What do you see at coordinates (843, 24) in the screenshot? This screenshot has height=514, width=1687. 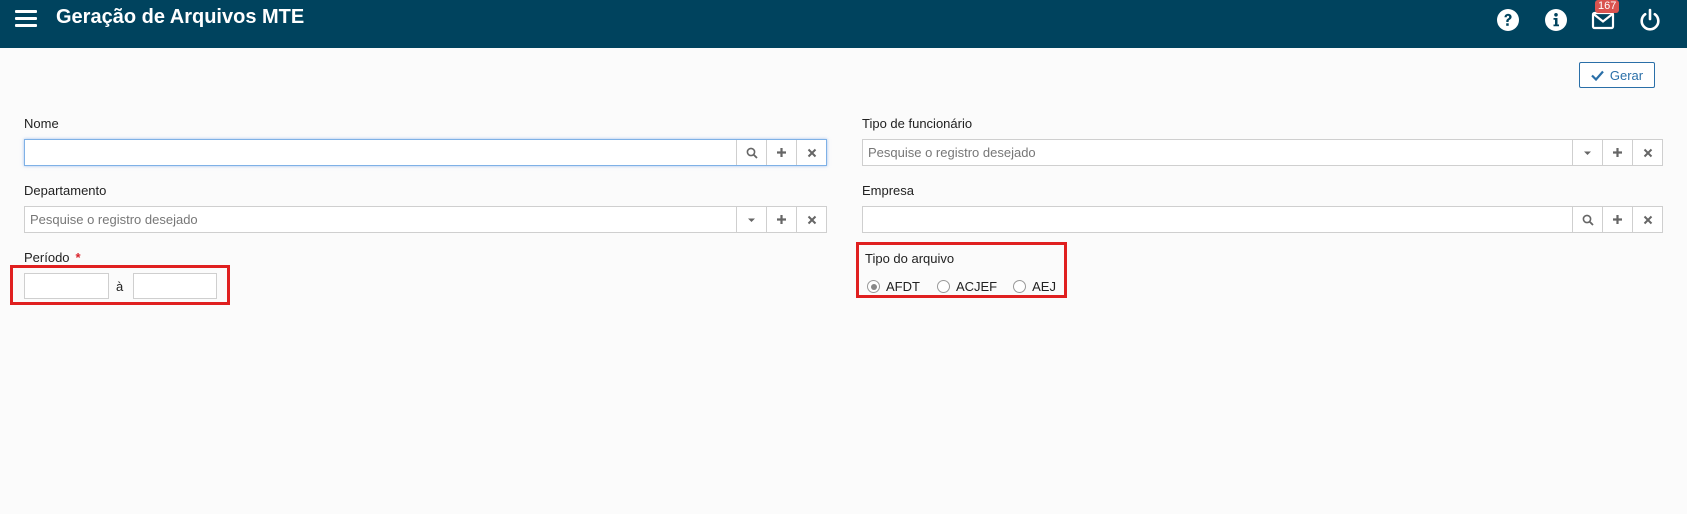 I see `top-header: Geração de Arquivos MTE 167` at bounding box center [843, 24].